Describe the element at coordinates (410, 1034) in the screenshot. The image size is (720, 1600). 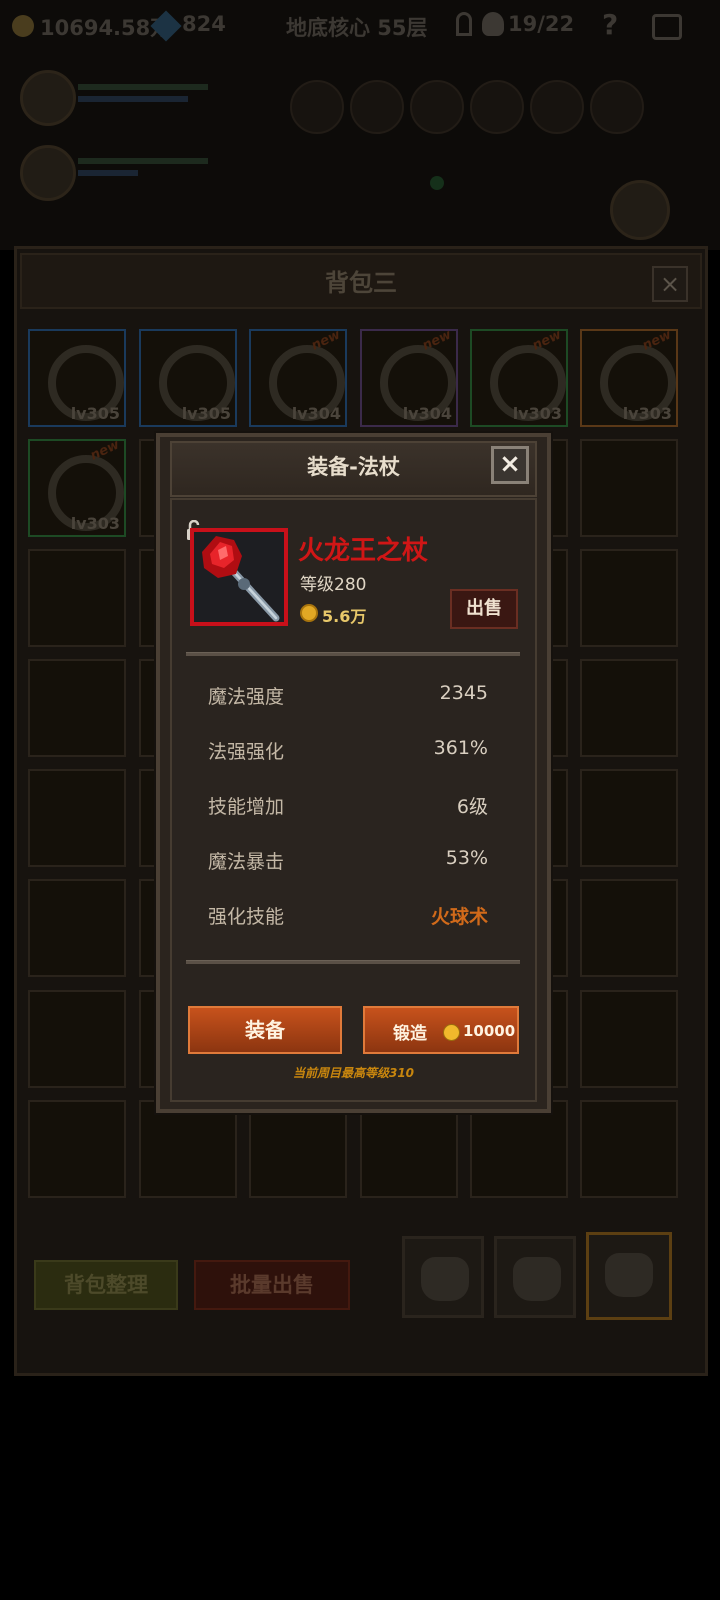
I see `forge-label: 锻造` at that location.